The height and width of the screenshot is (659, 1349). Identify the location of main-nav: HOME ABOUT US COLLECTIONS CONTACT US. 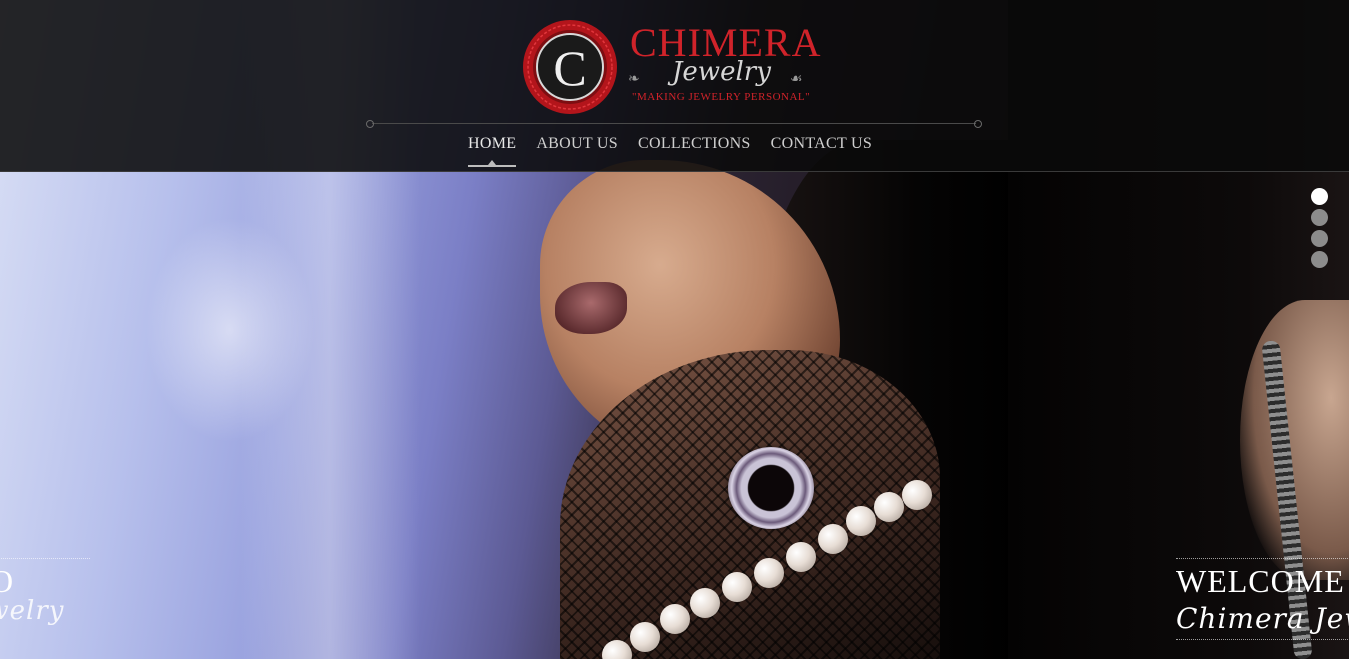
(670, 151).